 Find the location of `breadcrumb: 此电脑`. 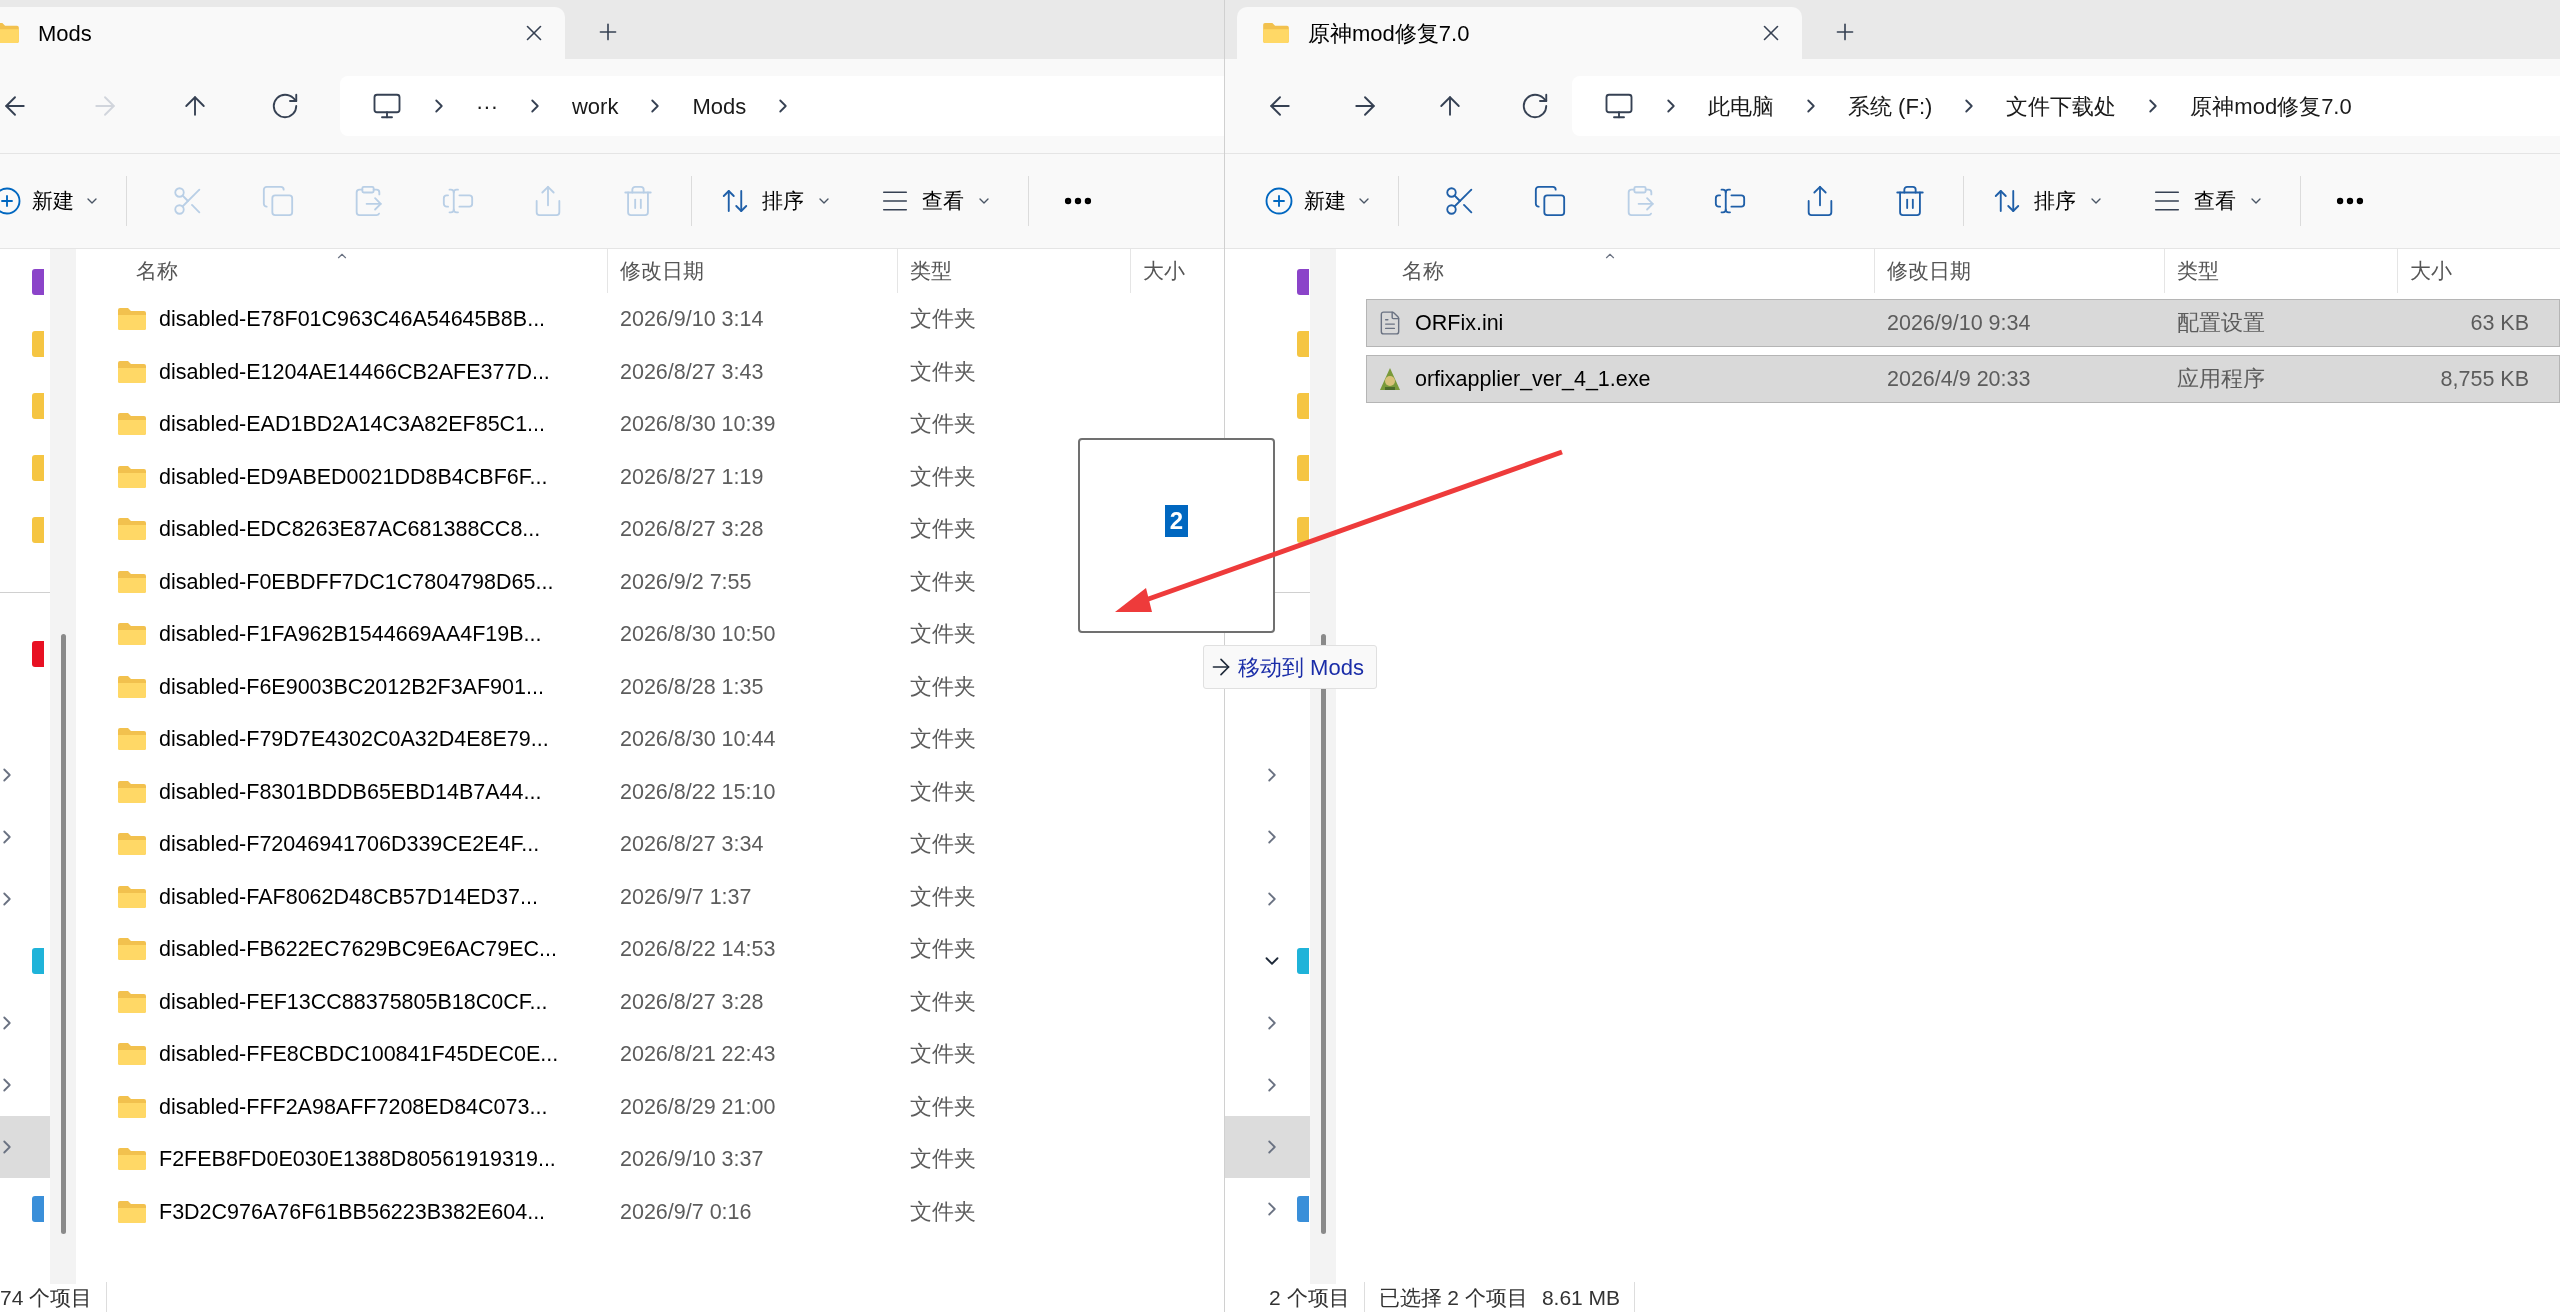

breadcrumb: 此电脑 is located at coordinates (1741, 106).